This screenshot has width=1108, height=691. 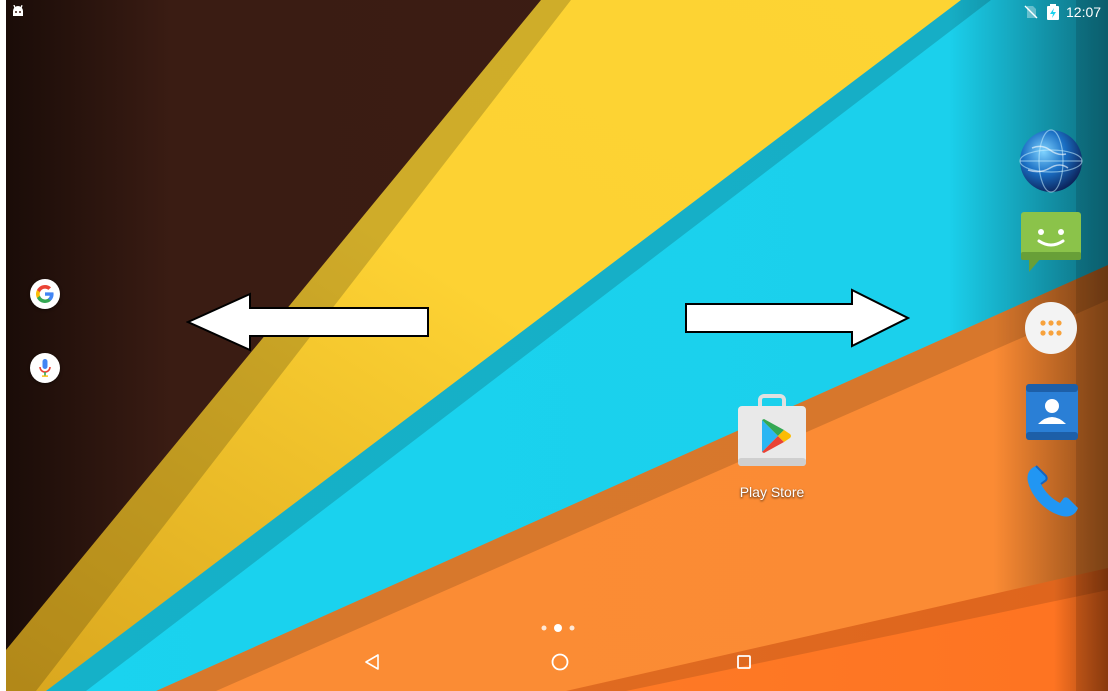 I want to click on contacts-icon, so click(x=1052, y=412).